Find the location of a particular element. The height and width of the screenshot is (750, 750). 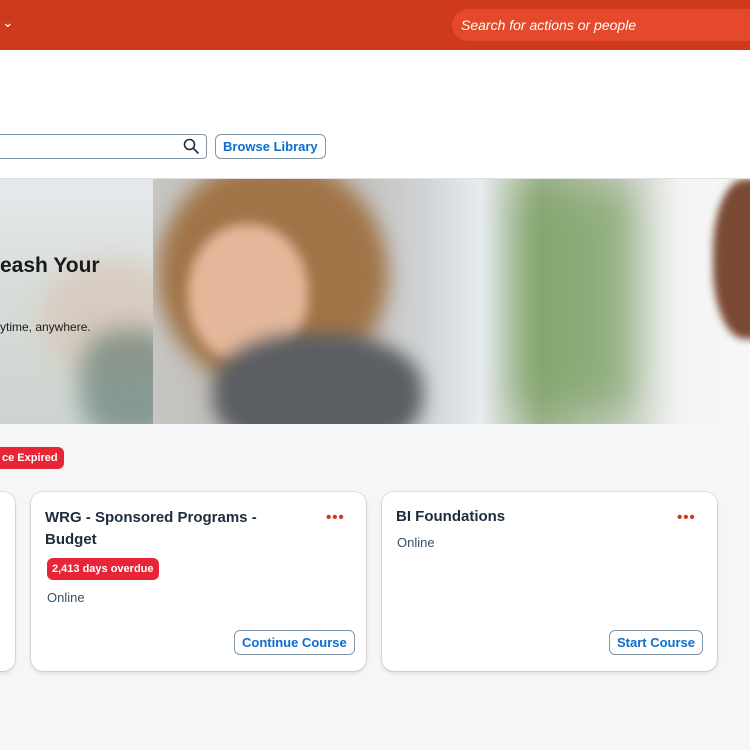

start-course-button: Start Course is located at coordinates (656, 642).